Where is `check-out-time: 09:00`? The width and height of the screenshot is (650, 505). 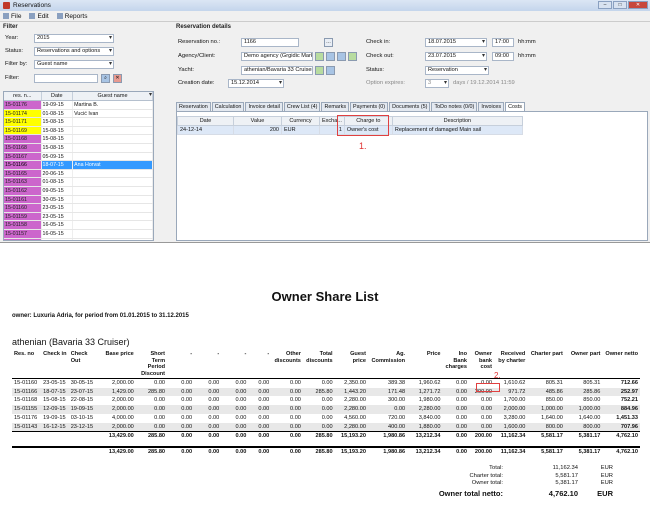 check-out-time: 09:00 is located at coordinates (503, 56).